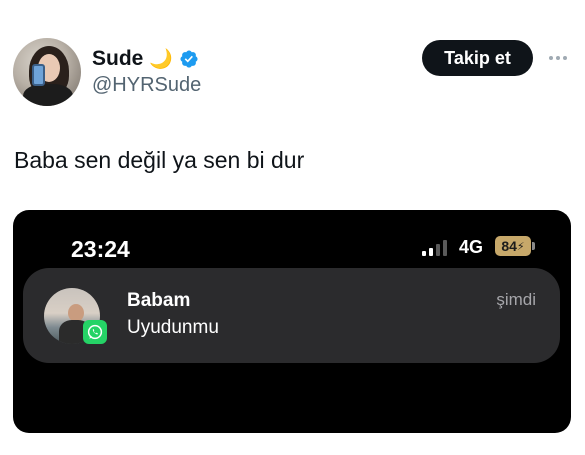 The width and height of the screenshot is (585, 455). I want to click on more-horizontal-icon, so click(558, 58).